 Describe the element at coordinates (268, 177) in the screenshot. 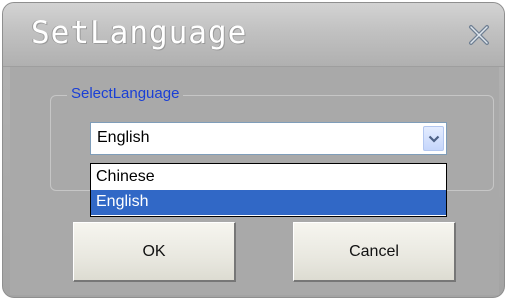

I see `dropdown-option-chinese: Chinese` at that location.